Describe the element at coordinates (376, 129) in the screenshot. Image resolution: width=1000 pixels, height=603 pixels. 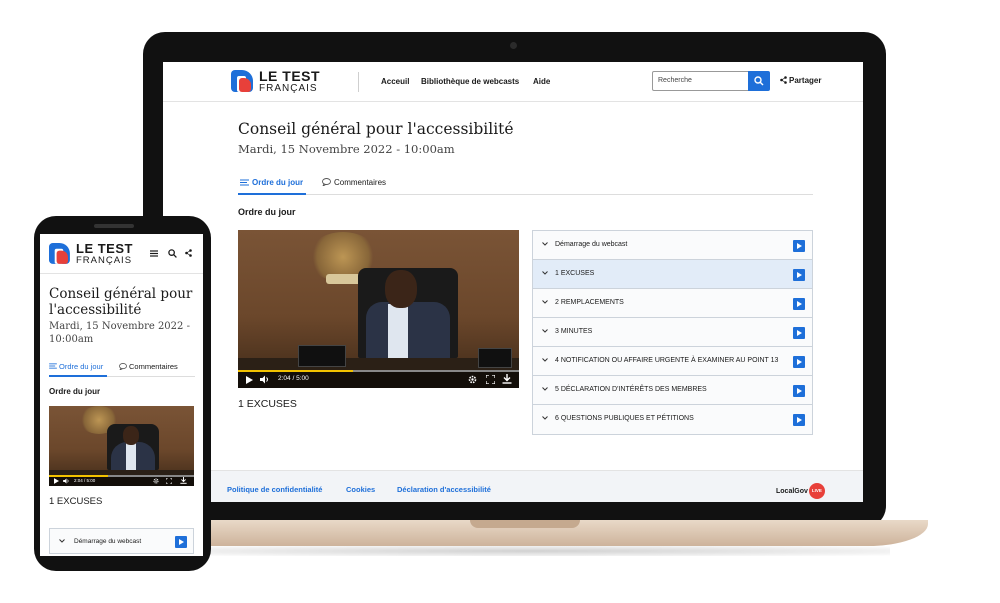
I see `page-title: Conseil général pour l'accessibilité` at that location.